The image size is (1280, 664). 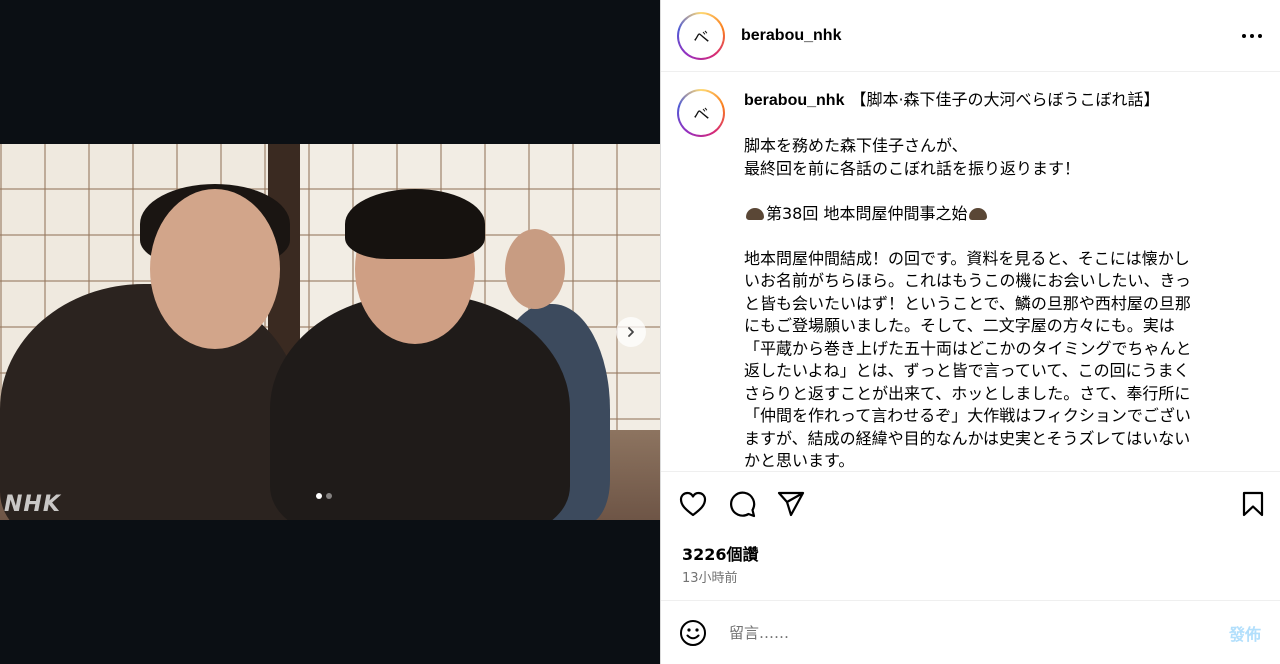 What do you see at coordinates (32, 504) in the screenshot?
I see `nhk-watermark: NHK` at bounding box center [32, 504].